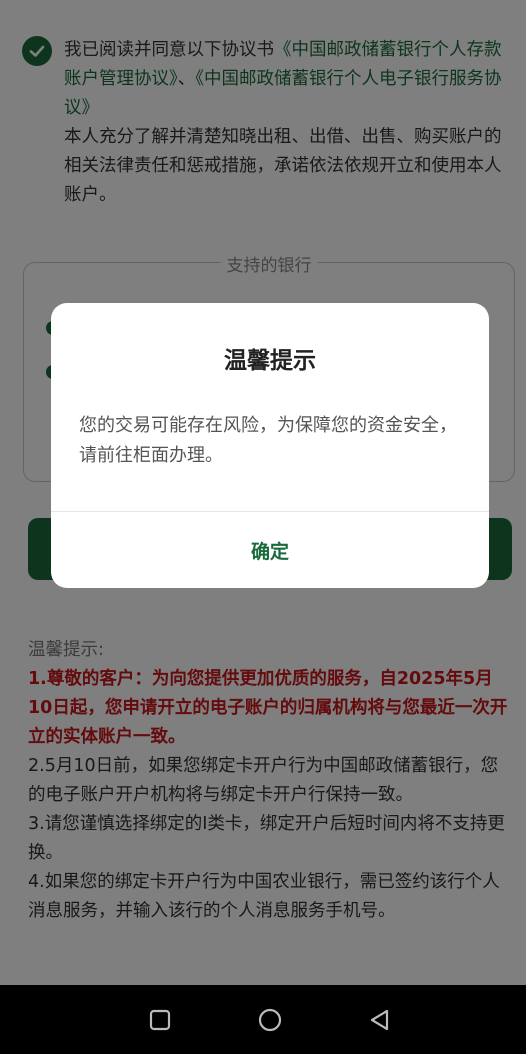  What do you see at coordinates (270, 361) in the screenshot?
I see `dialog-title: 温馨提示` at bounding box center [270, 361].